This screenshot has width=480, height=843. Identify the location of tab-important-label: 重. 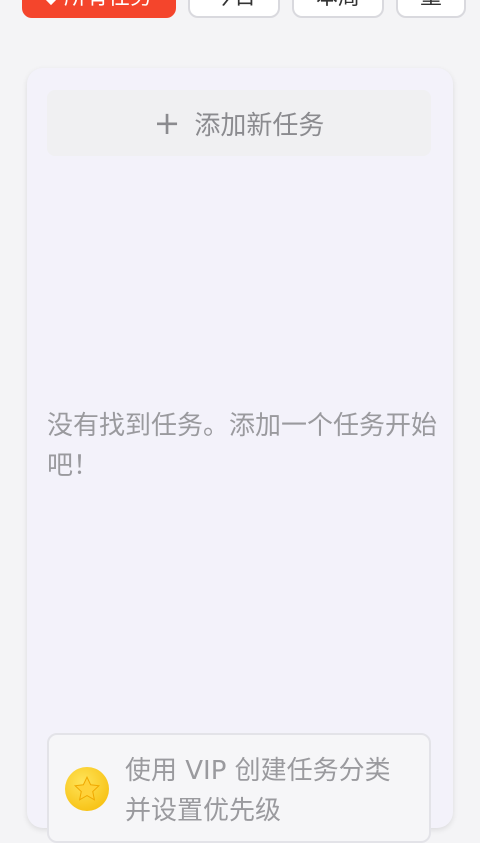
(431, 9).